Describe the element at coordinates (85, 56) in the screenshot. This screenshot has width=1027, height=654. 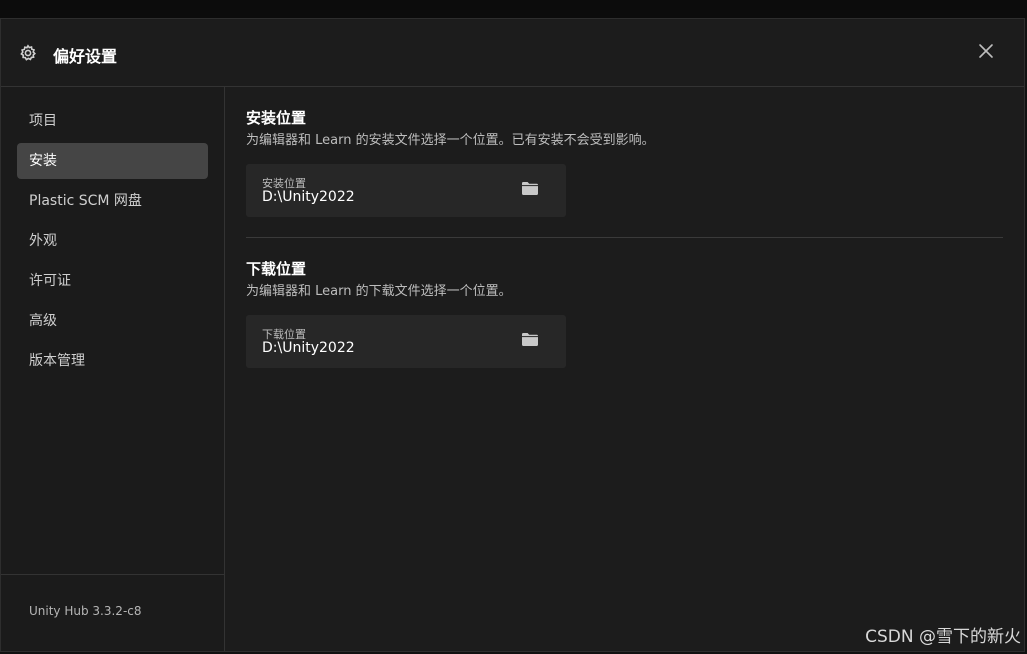
I see `dialog-title: 偏好设置` at that location.